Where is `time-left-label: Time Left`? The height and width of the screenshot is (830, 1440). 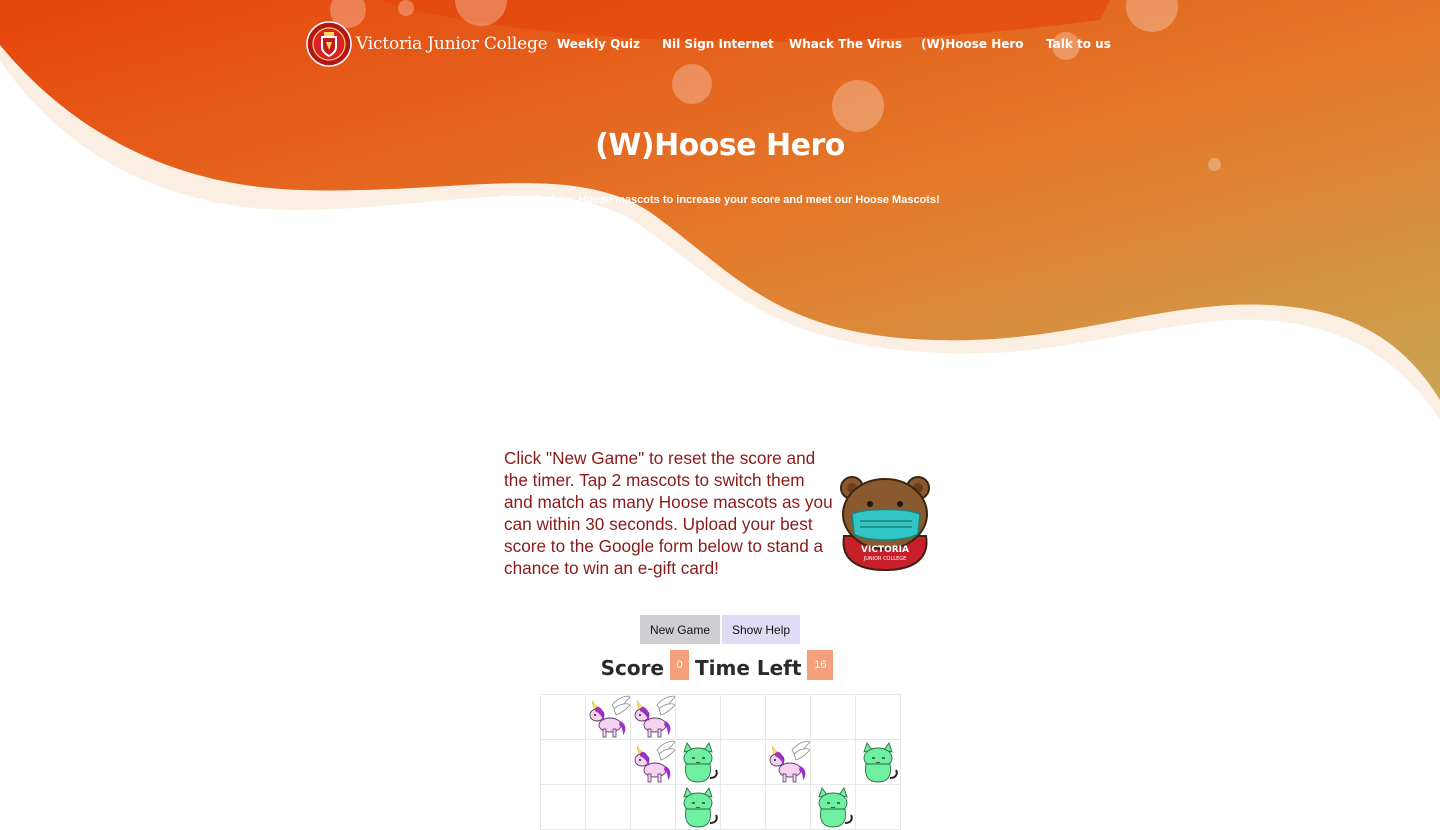 time-left-label: Time Left is located at coordinates (748, 668).